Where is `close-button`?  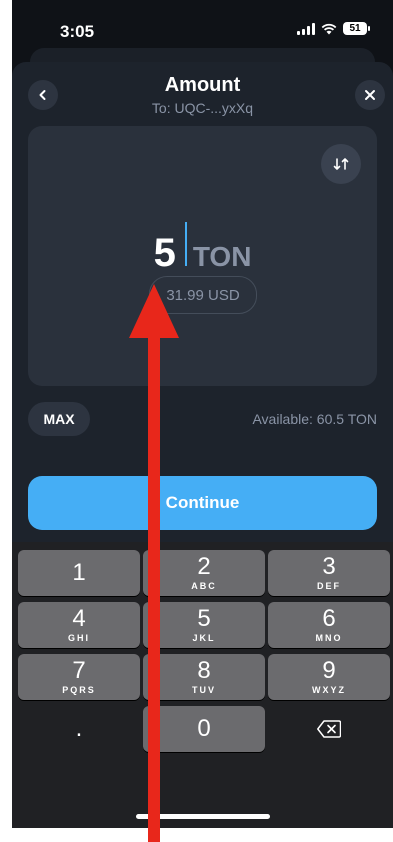
close-button is located at coordinates (370, 95).